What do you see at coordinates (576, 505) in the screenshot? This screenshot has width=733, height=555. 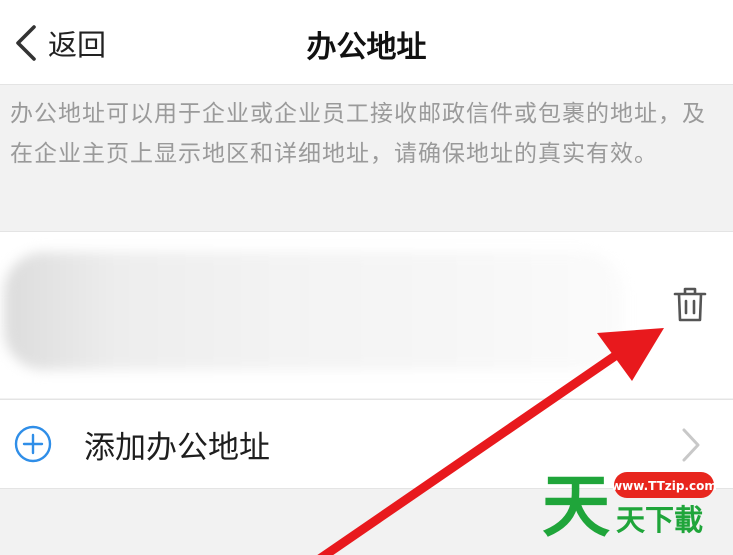 I see `watermark-brand-char: 天` at bounding box center [576, 505].